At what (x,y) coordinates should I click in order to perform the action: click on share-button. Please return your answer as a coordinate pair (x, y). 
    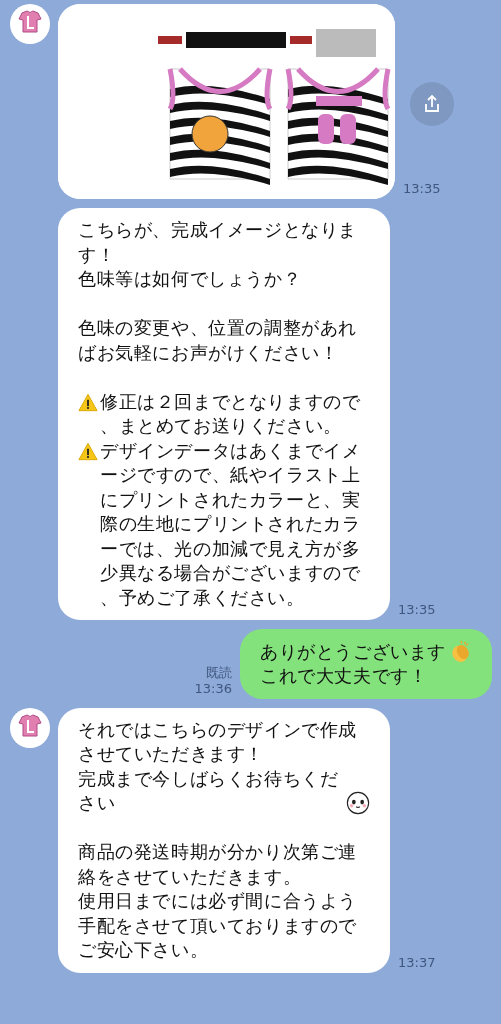
    Looking at the image, I should click on (432, 104).